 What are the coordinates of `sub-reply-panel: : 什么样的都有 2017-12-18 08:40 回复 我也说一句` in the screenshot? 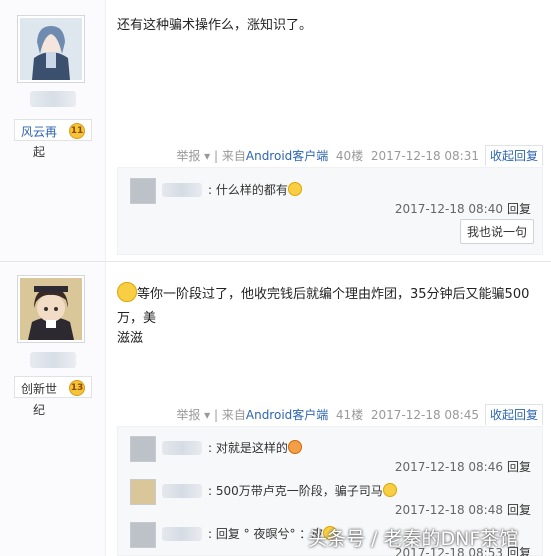 It's located at (330, 211).